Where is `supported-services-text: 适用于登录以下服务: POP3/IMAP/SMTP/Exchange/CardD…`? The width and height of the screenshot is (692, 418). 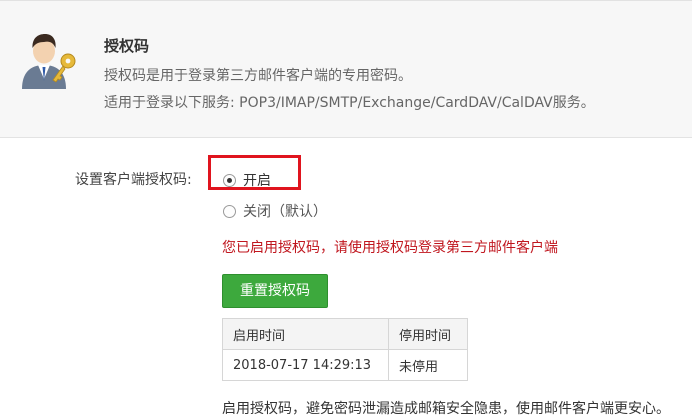
supported-services-text: 适用于登录以下服务: POP3/IMAP/SMTP/Exchange/CardD… is located at coordinates (349, 103).